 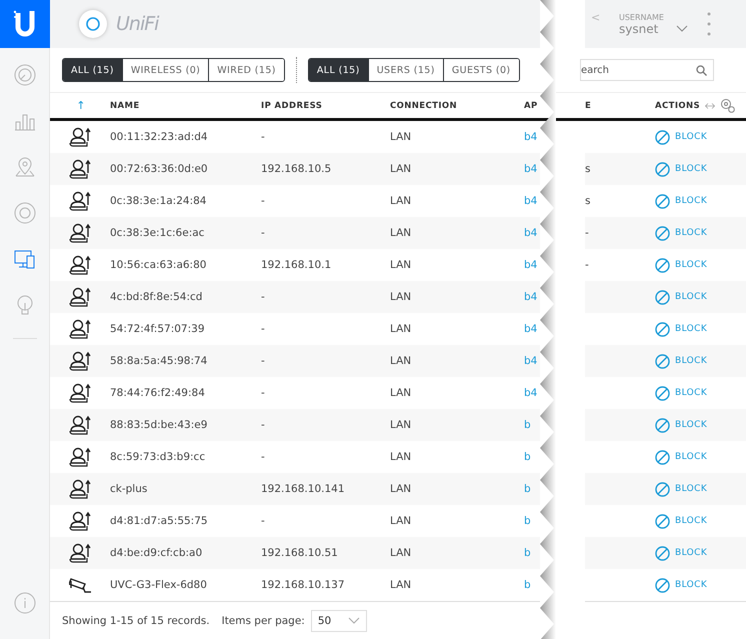 I want to click on search-field: earch, so click(x=647, y=70).